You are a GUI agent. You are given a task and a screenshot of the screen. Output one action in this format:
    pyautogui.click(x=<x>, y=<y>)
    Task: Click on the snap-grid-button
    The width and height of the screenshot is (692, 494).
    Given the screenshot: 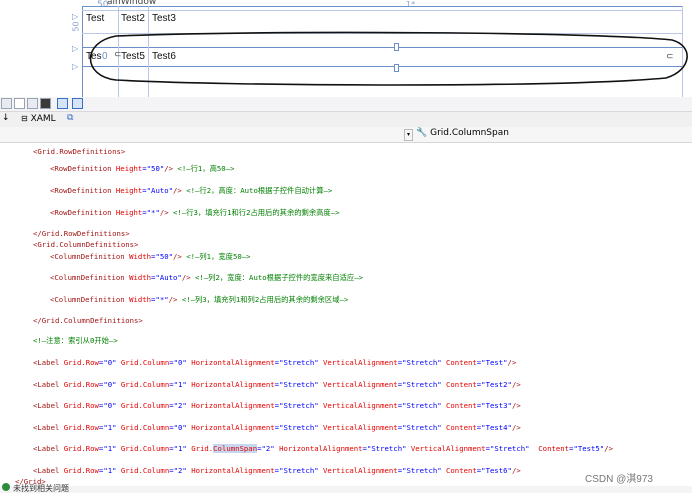 What is the action you would take?
    pyautogui.click(x=19, y=103)
    